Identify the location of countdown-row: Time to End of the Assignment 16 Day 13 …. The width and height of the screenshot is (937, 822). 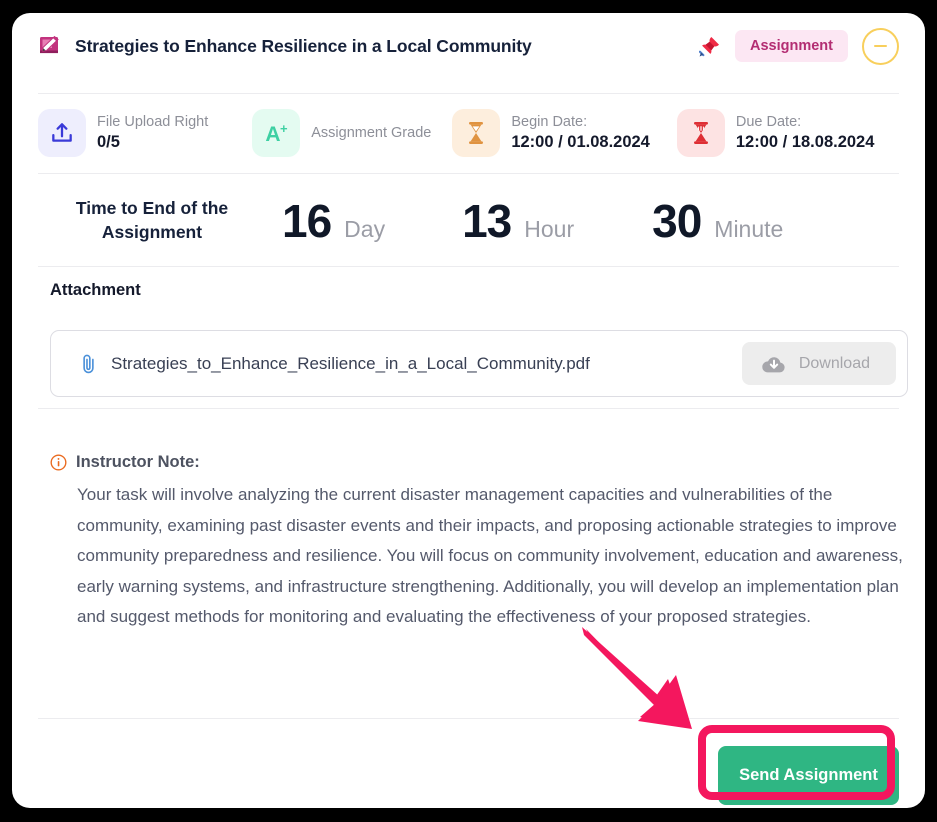
(468, 220).